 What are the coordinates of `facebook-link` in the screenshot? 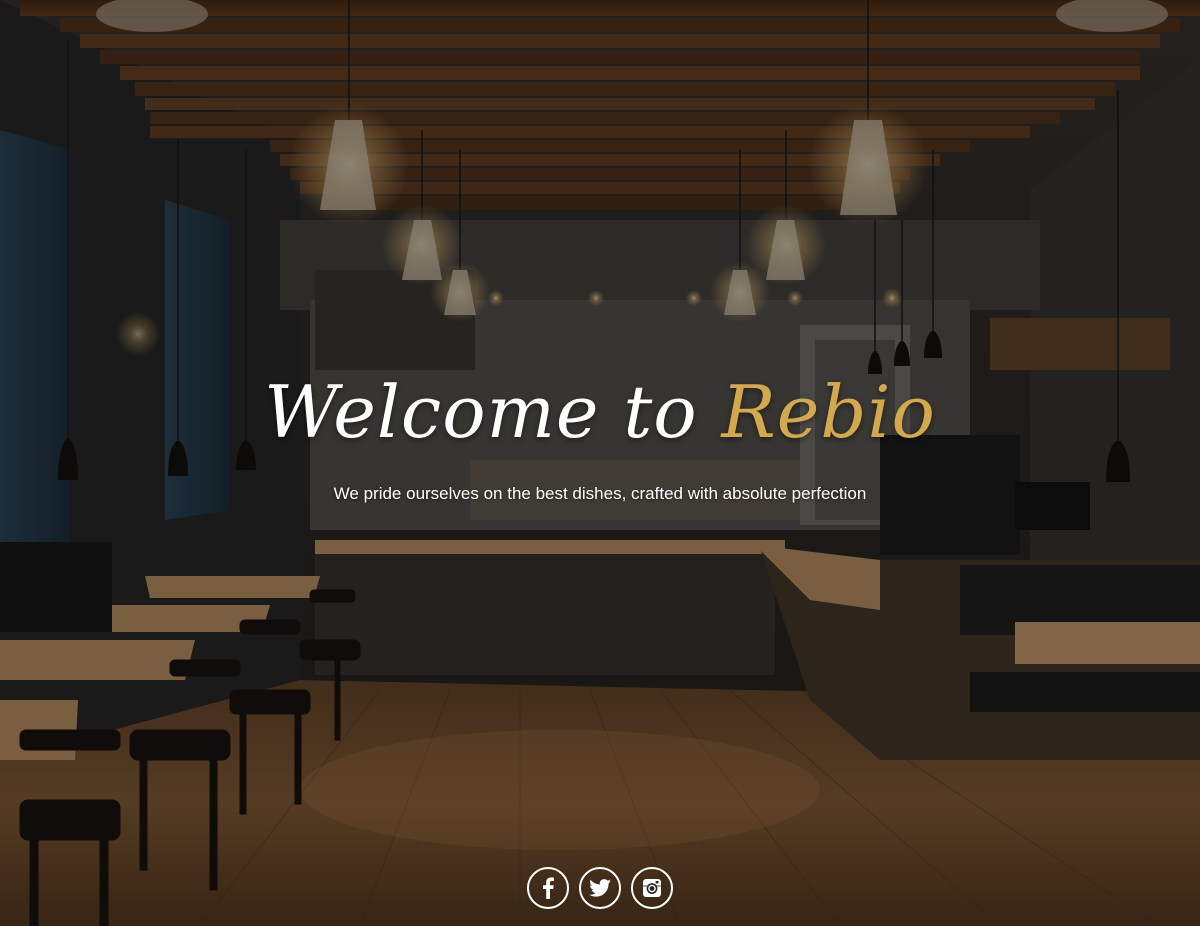 It's located at (548, 888).